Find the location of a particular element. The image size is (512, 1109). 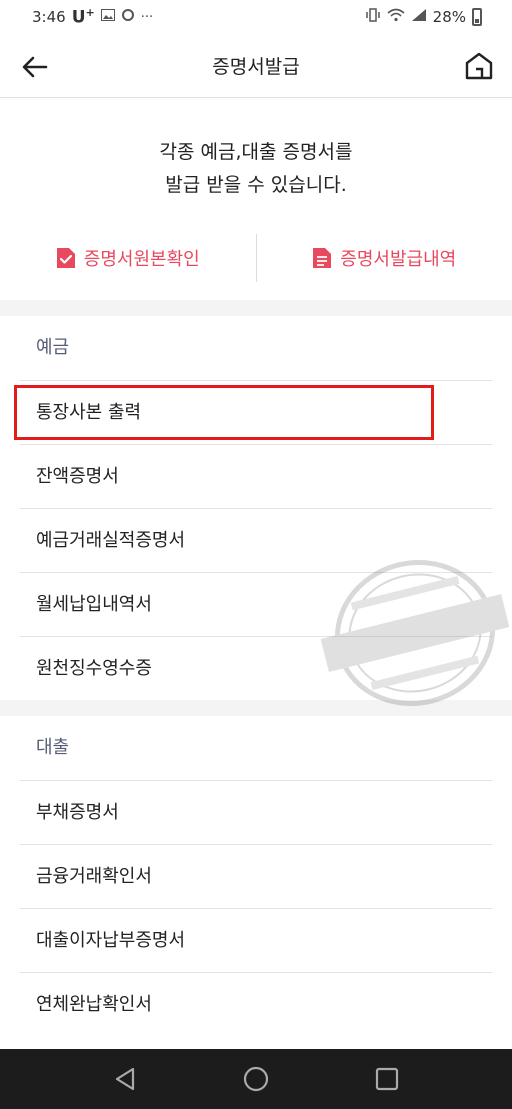

section-title-deposit: 예금 is located at coordinates (53, 347).